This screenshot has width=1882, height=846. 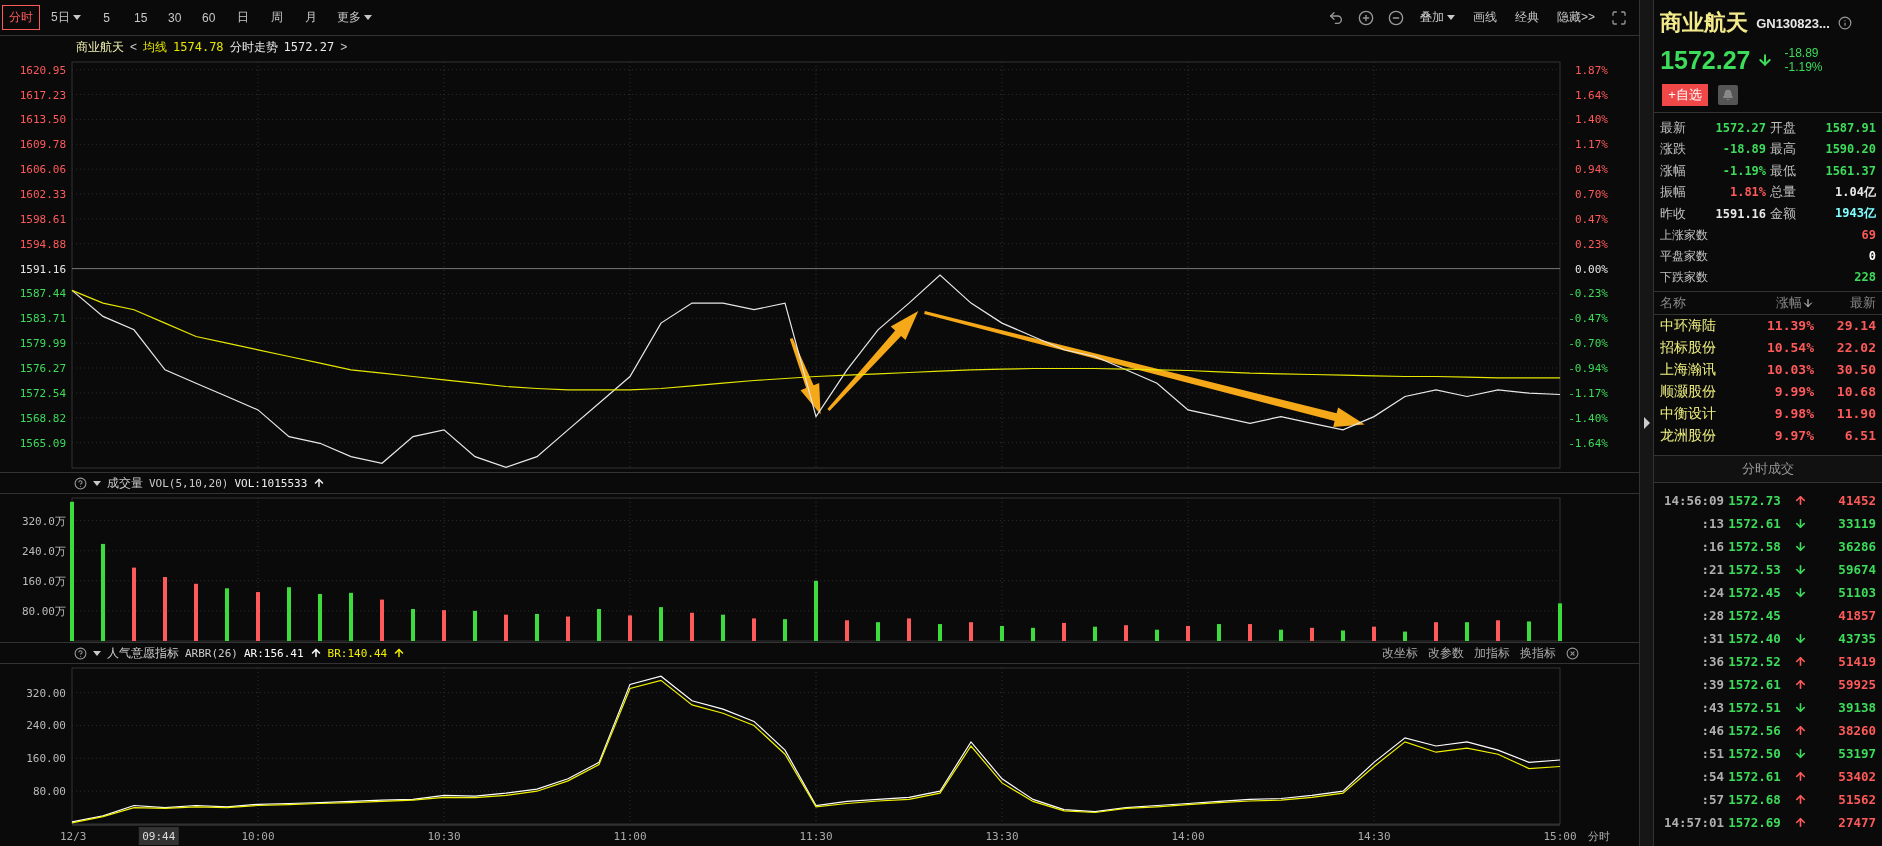 What do you see at coordinates (1002, 836) in the screenshot?
I see `time-label: 13:30` at bounding box center [1002, 836].